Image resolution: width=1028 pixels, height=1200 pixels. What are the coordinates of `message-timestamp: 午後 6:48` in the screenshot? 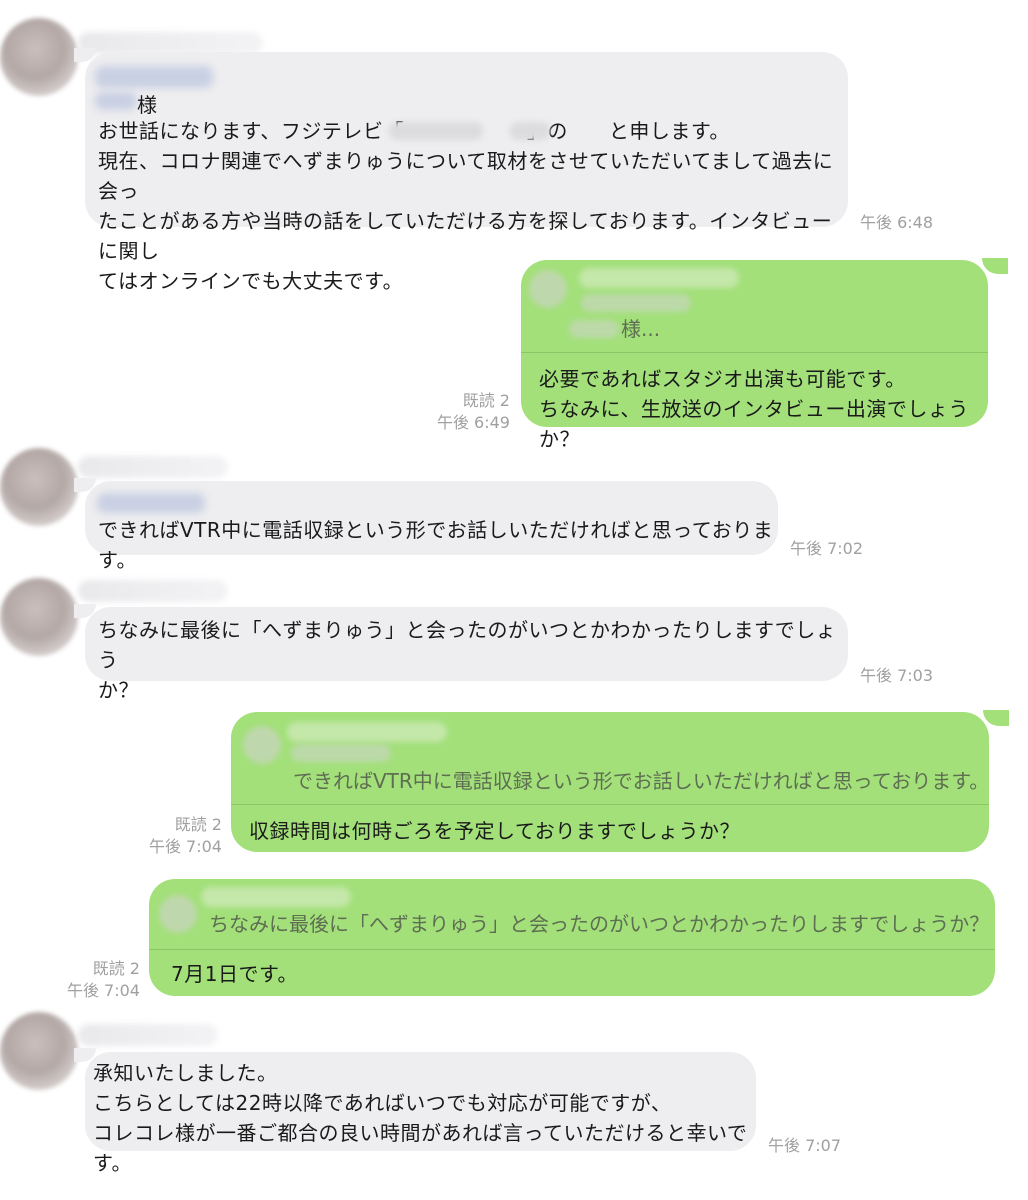 It's located at (897, 222).